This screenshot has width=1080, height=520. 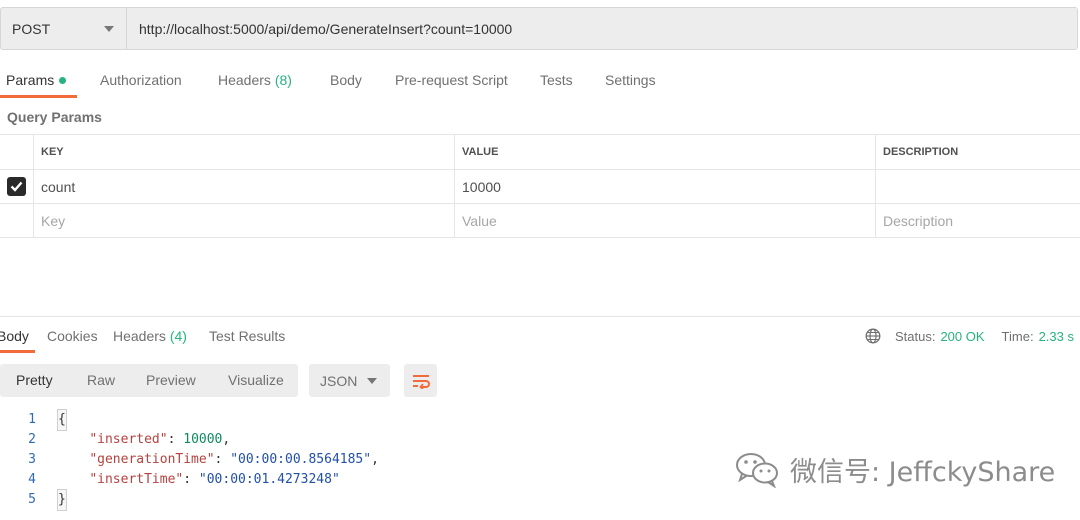 What do you see at coordinates (139, 336) in the screenshot?
I see `response-tab-headers-label: Headers` at bounding box center [139, 336].